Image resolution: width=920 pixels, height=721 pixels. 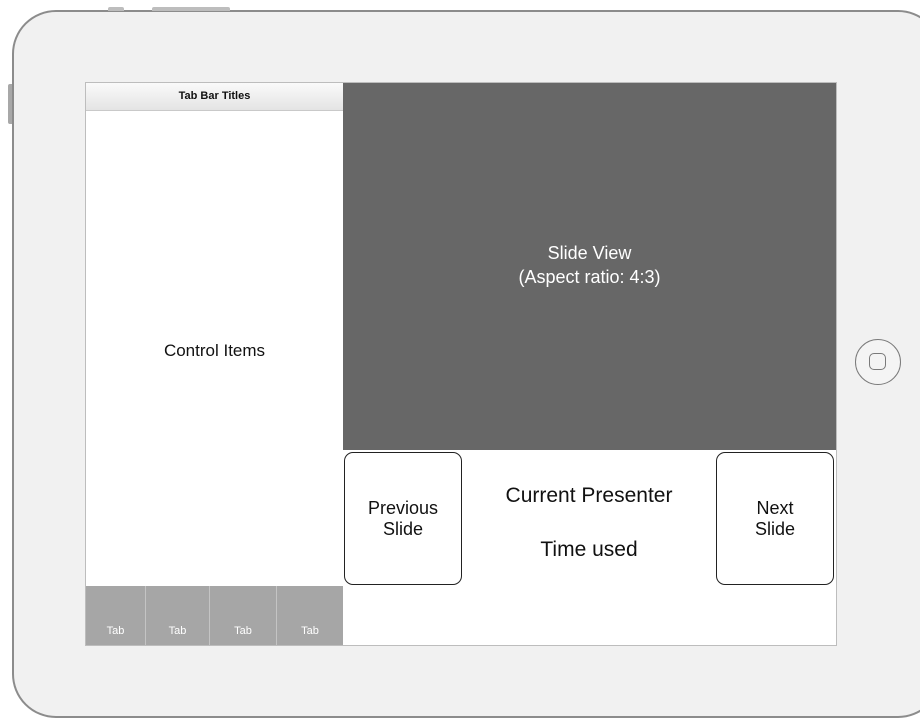 I want to click on home-button-icon, so click(x=878, y=362).